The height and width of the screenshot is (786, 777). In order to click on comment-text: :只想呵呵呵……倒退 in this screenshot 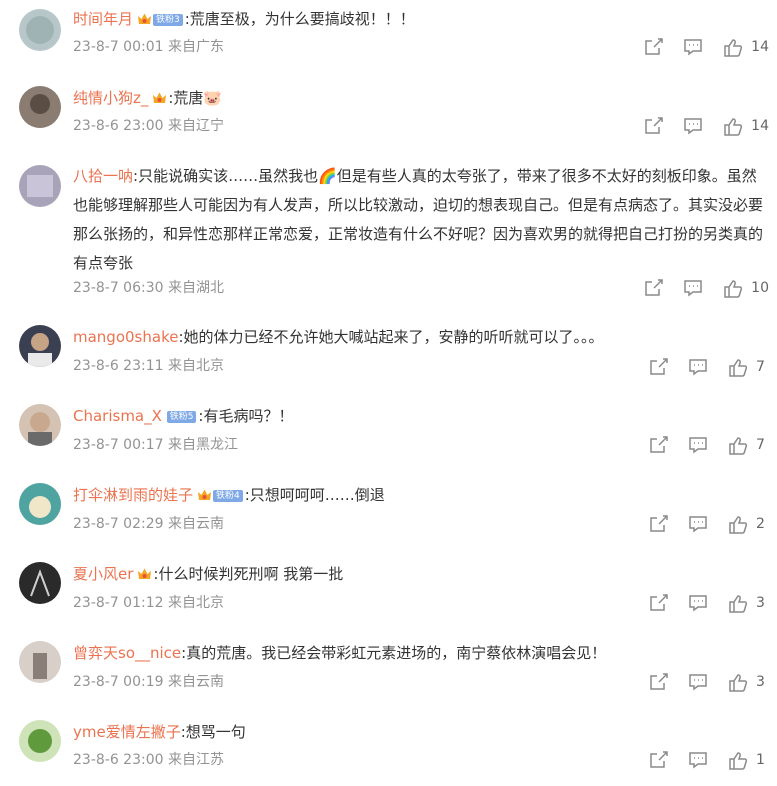, I will do `click(314, 495)`.